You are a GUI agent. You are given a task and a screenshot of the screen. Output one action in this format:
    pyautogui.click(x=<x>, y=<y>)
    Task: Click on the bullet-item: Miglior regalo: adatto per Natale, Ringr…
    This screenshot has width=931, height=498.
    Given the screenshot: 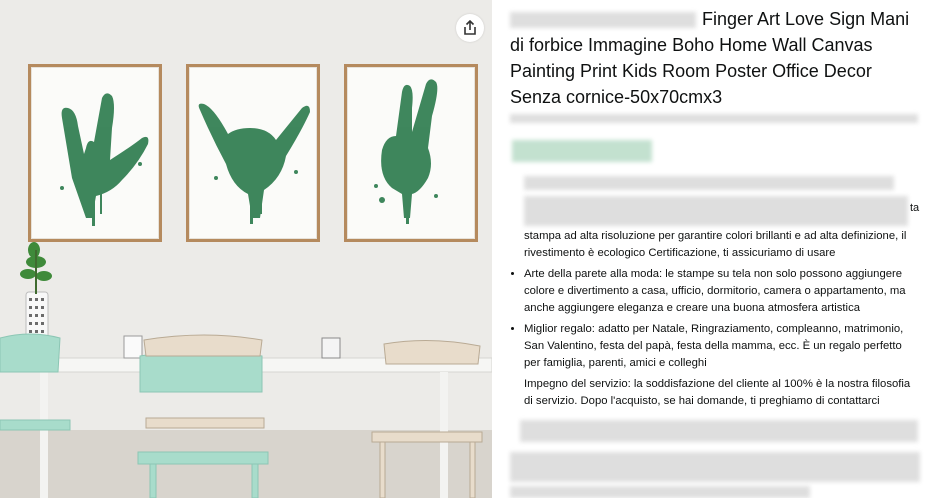 What is the action you would take?
    pyautogui.click(x=722, y=346)
    